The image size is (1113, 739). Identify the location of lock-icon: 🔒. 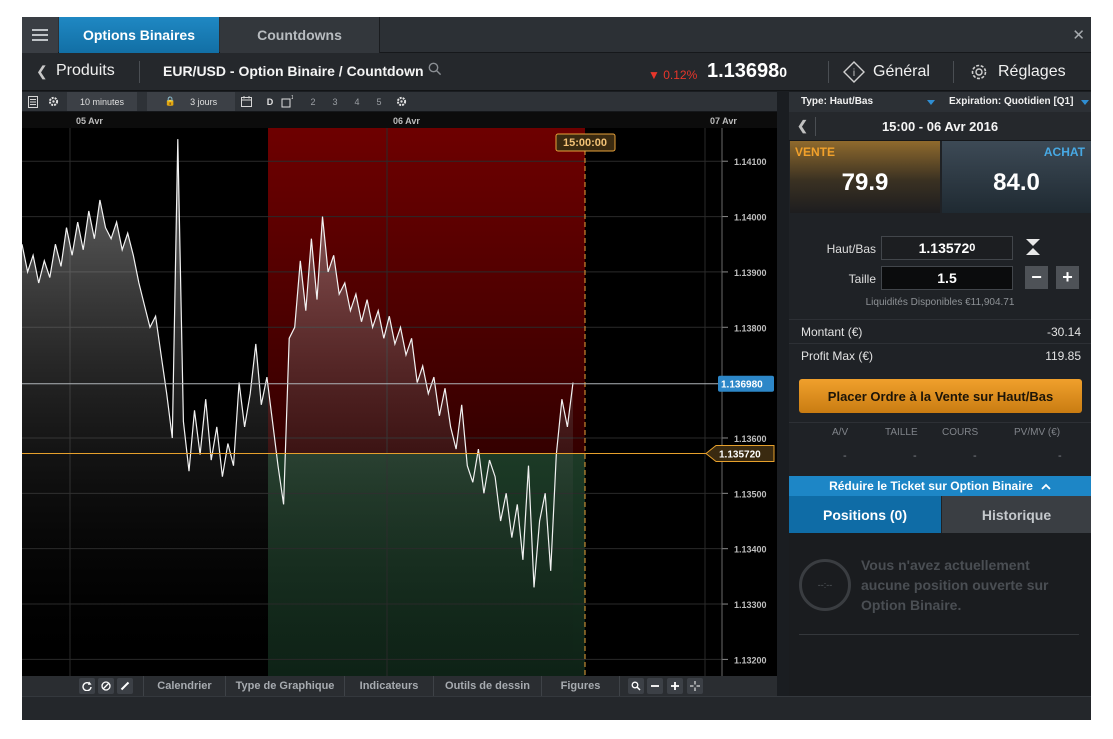
(170, 101).